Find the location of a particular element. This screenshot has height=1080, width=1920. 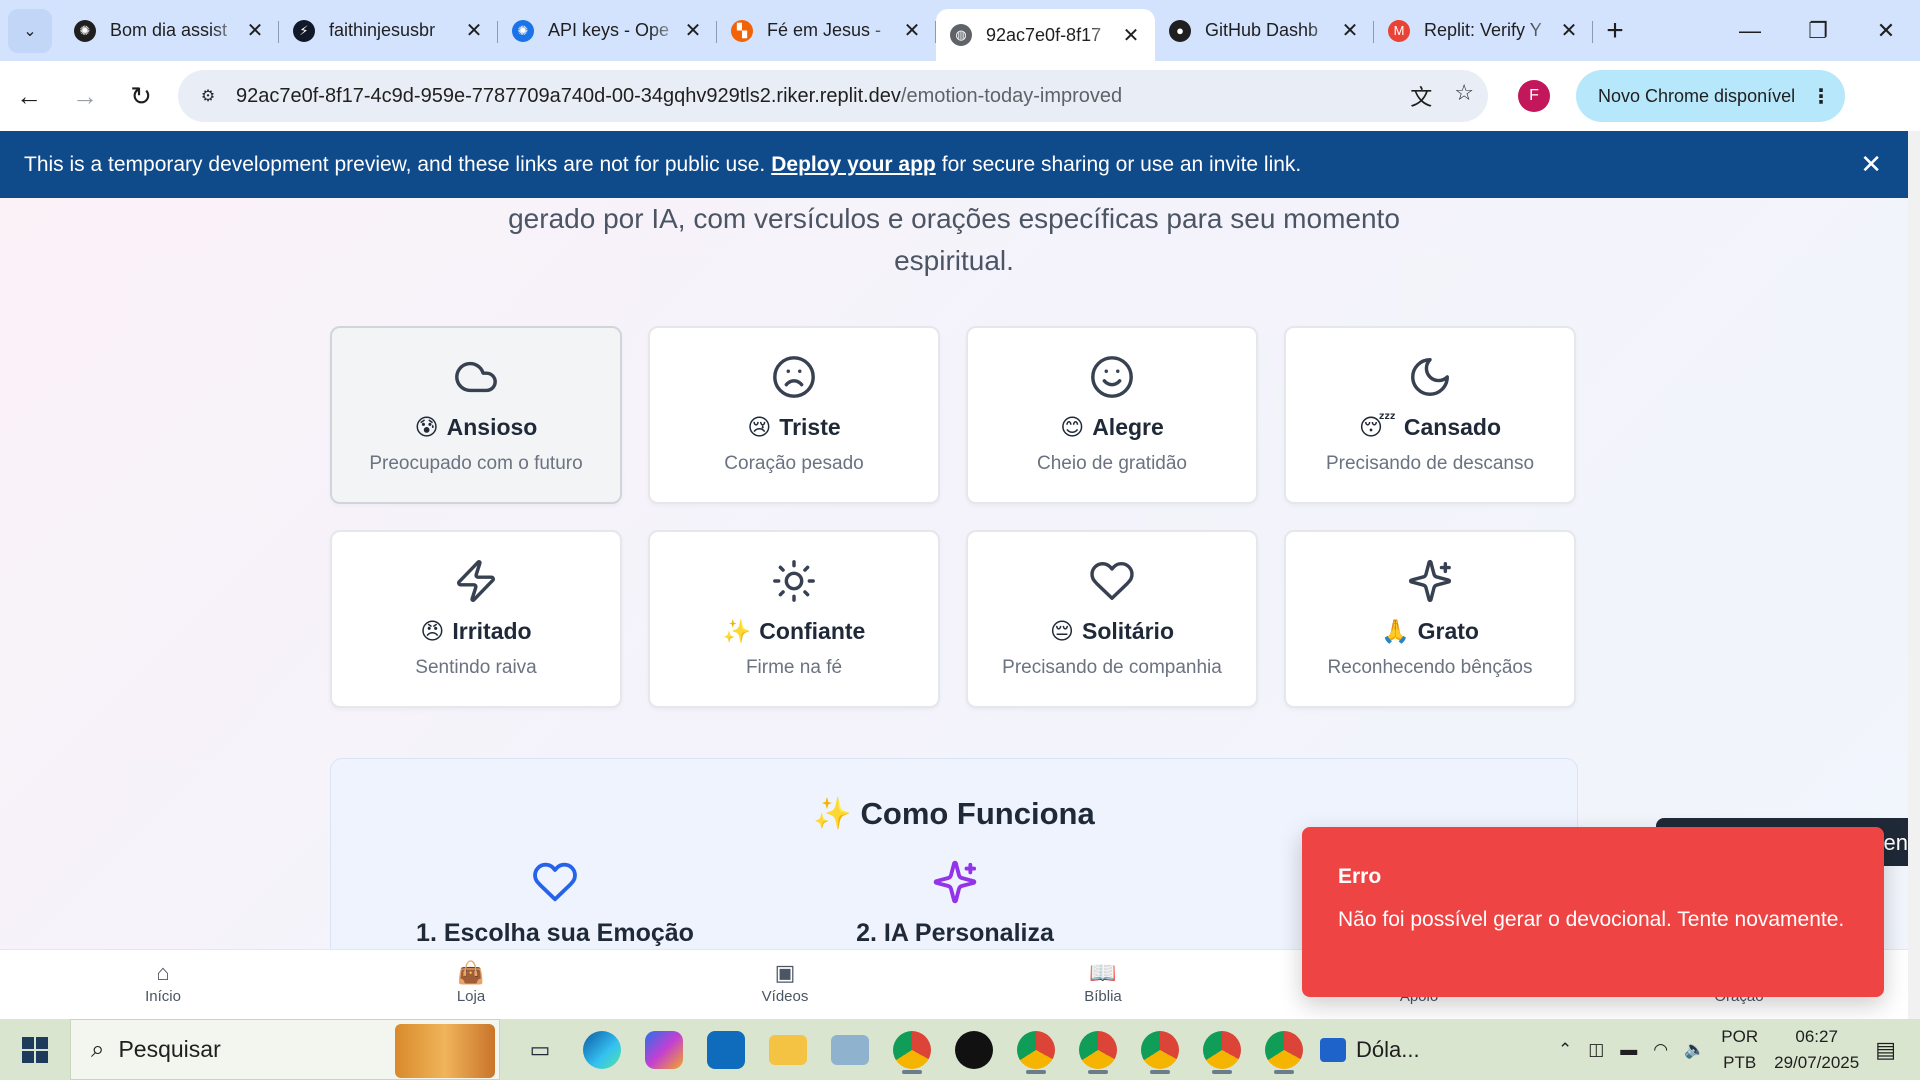

bookmark-star-icon: ☆ is located at coordinates (1464, 96).